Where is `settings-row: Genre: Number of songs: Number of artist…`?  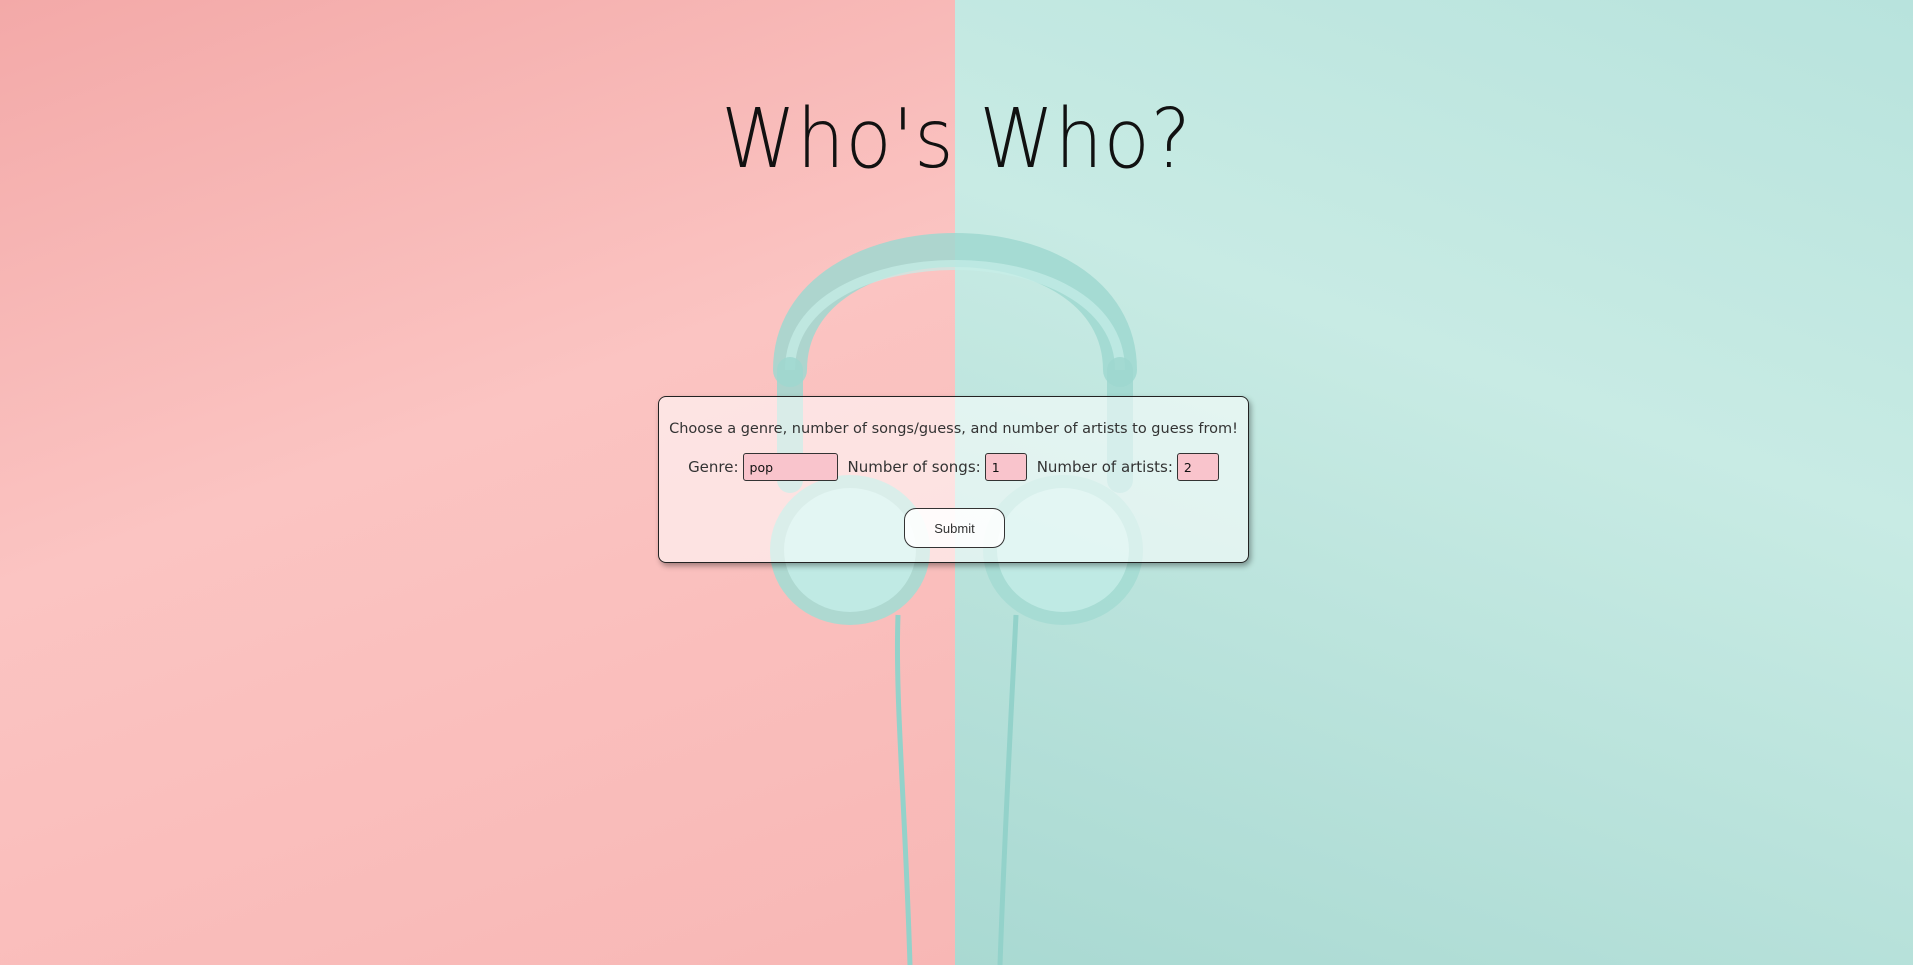 settings-row: Genre: Number of songs: Number of artist… is located at coordinates (953, 467).